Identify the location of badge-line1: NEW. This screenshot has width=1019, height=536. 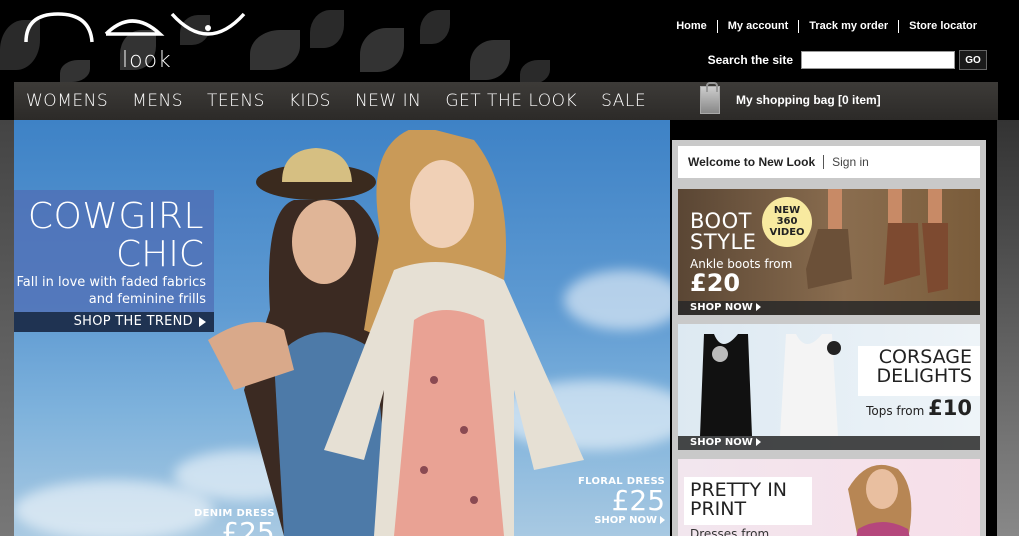
(787, 210).